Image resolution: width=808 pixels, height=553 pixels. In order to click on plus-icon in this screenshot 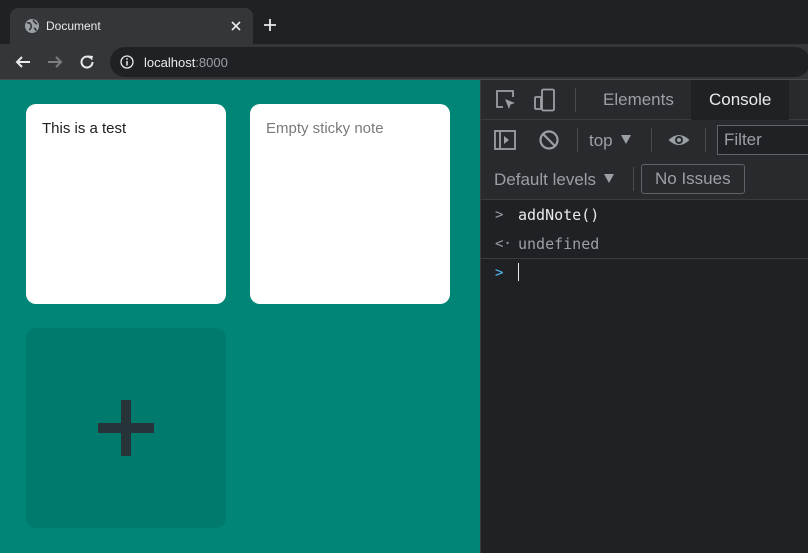, I will do `click(126, 428)`.